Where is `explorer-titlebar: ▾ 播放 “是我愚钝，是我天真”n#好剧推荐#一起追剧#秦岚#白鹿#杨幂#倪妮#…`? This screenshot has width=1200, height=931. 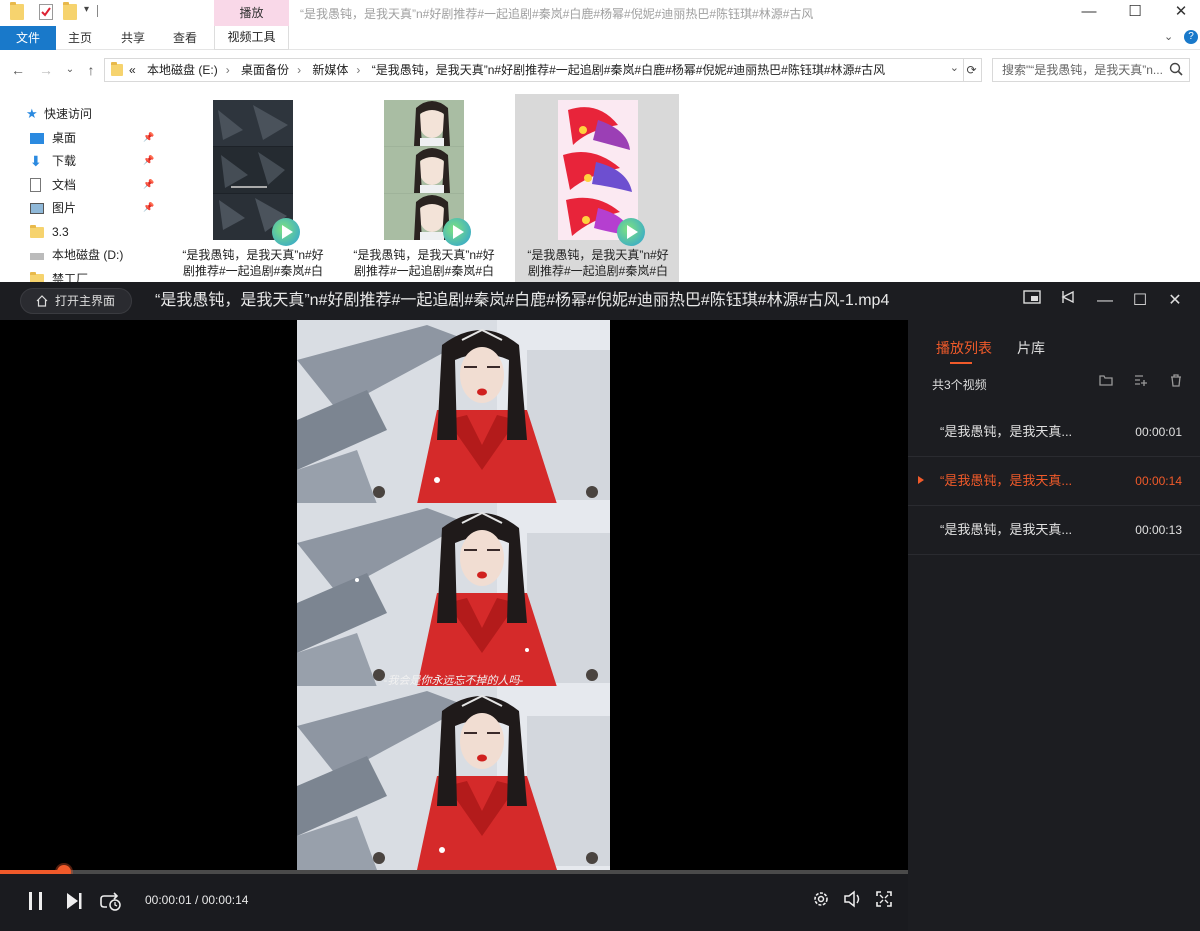 explorer-titlebar: ▾ 播放 “是我愚钝，是我天真”n#好剧推荐#一起追剧#秦岚#白鹿#杨幂#倪妮#… is located at coordinates (600, 13).